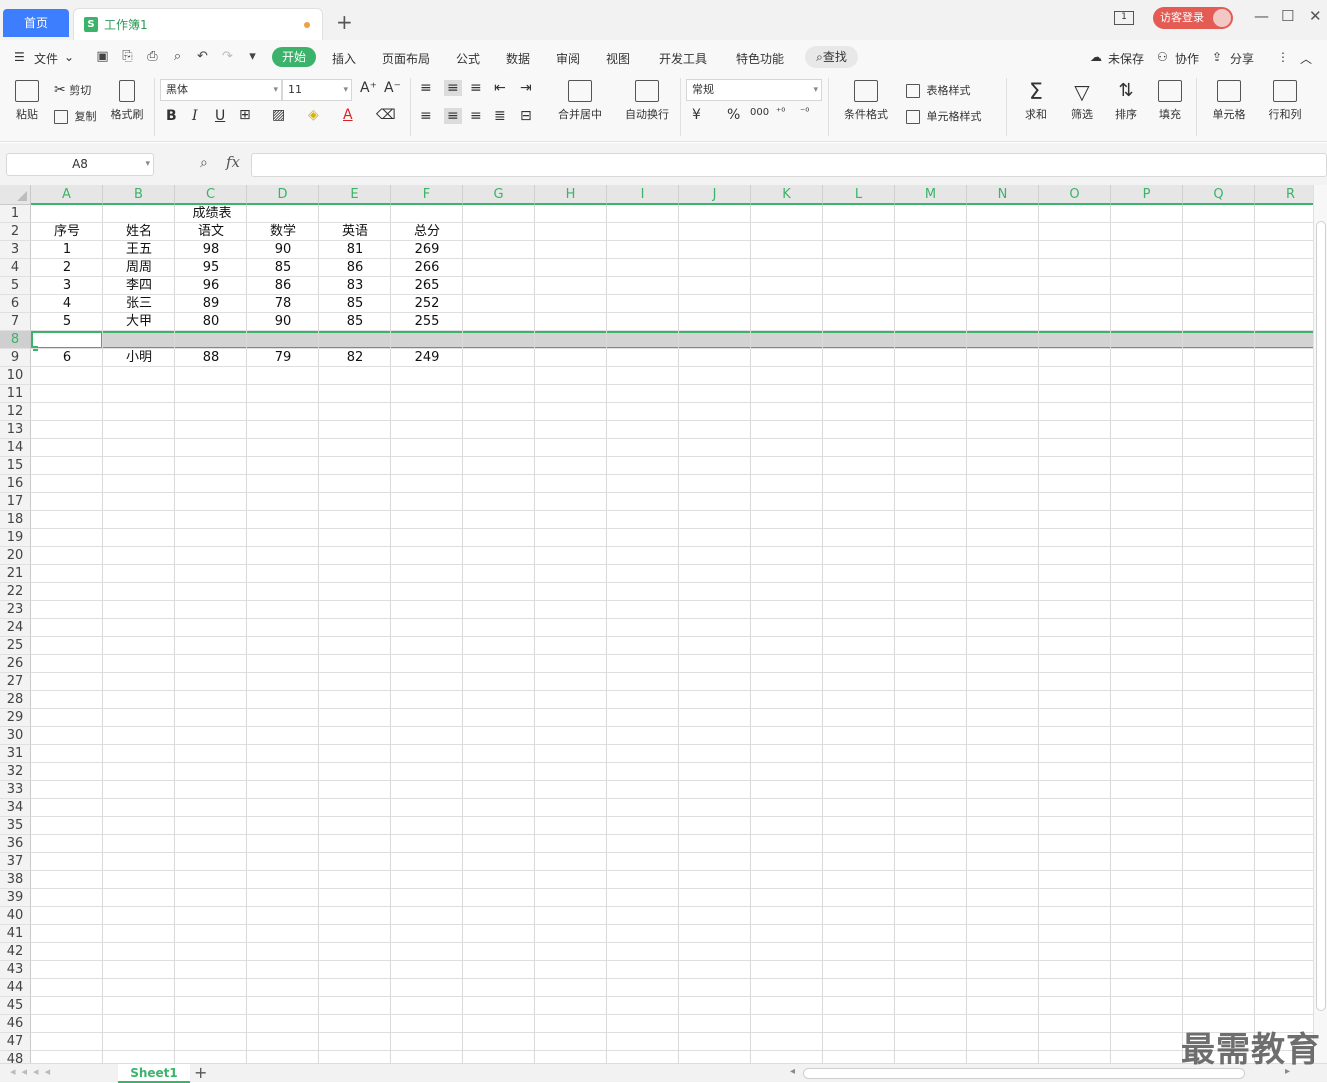  Describe the element at coordinates (427, 232) in the screenshot. I see `header-cell-f: 总分` at that location.